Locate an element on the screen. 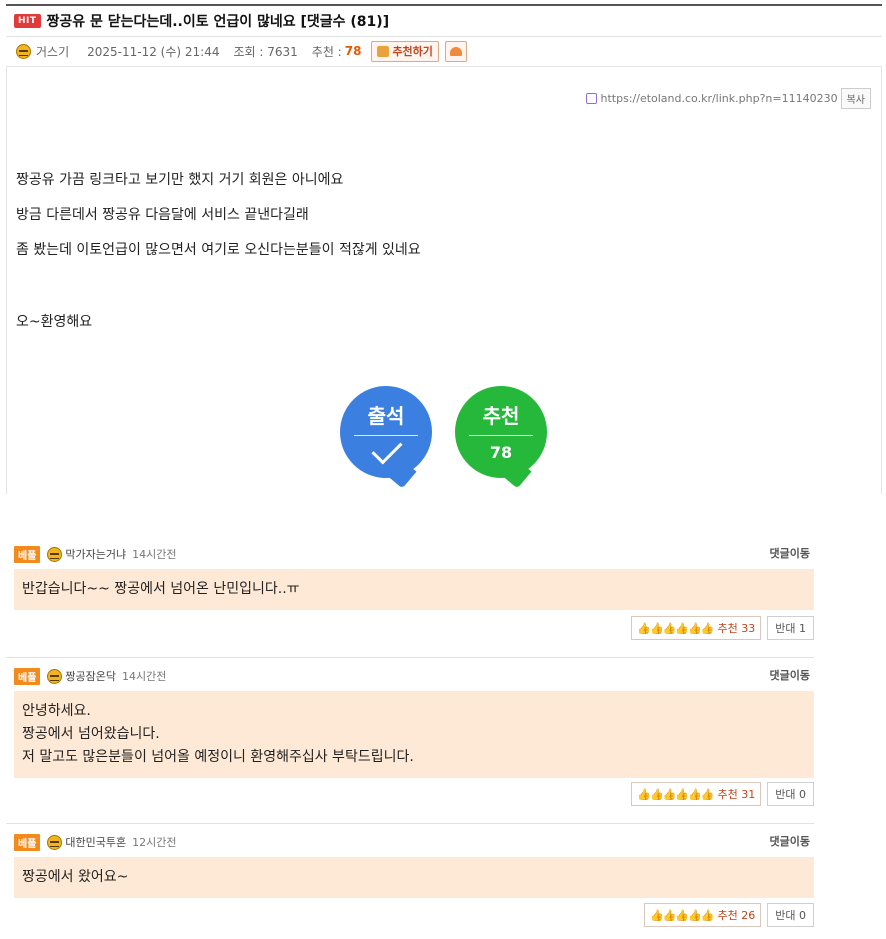 This screenshot has width=886, height=939. body-line: 방금 다른데서 짱공유 다음달에 서비스 끝낸다길래 is located at coordinates (162, 215).